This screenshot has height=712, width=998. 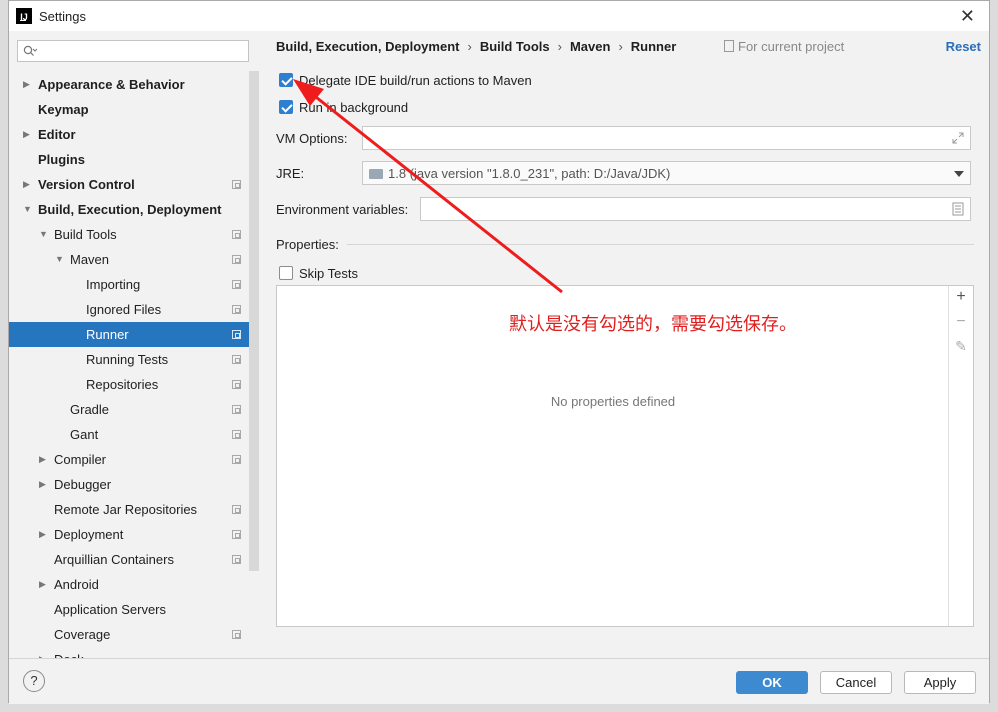 I want to click on sidebar-item: ▶ Compiler, so click(x=134, y=459).